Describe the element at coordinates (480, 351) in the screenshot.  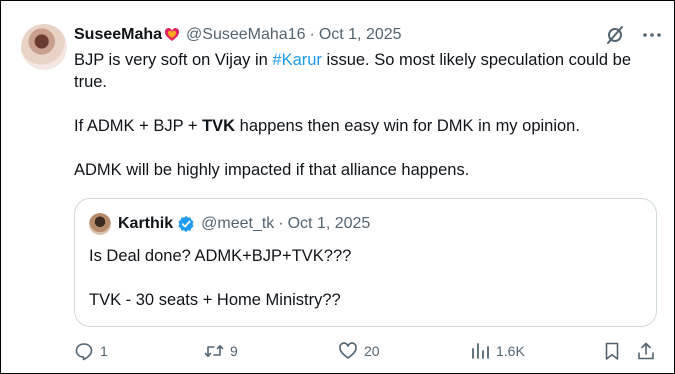
I see `views-icon` at that location.